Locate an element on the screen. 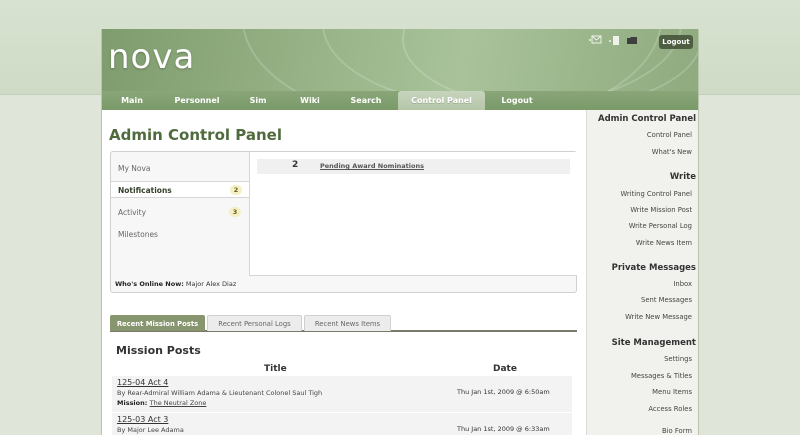 The width and height of the screenshot is (800, 435). post-mission: Mission: The Neutral Zone is located at coordinates (161, 403).